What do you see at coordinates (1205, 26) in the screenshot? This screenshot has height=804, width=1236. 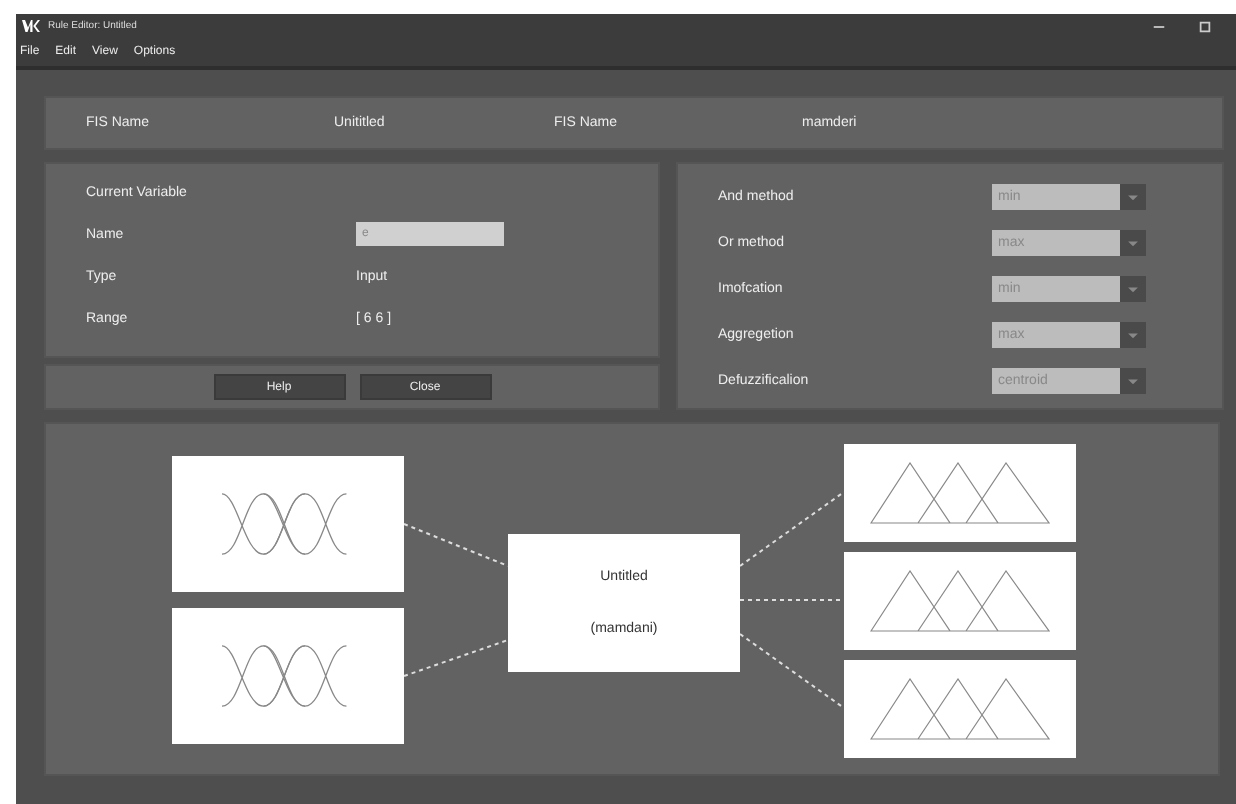 I see `maximize-icon` at bounding box center [1205, 26].